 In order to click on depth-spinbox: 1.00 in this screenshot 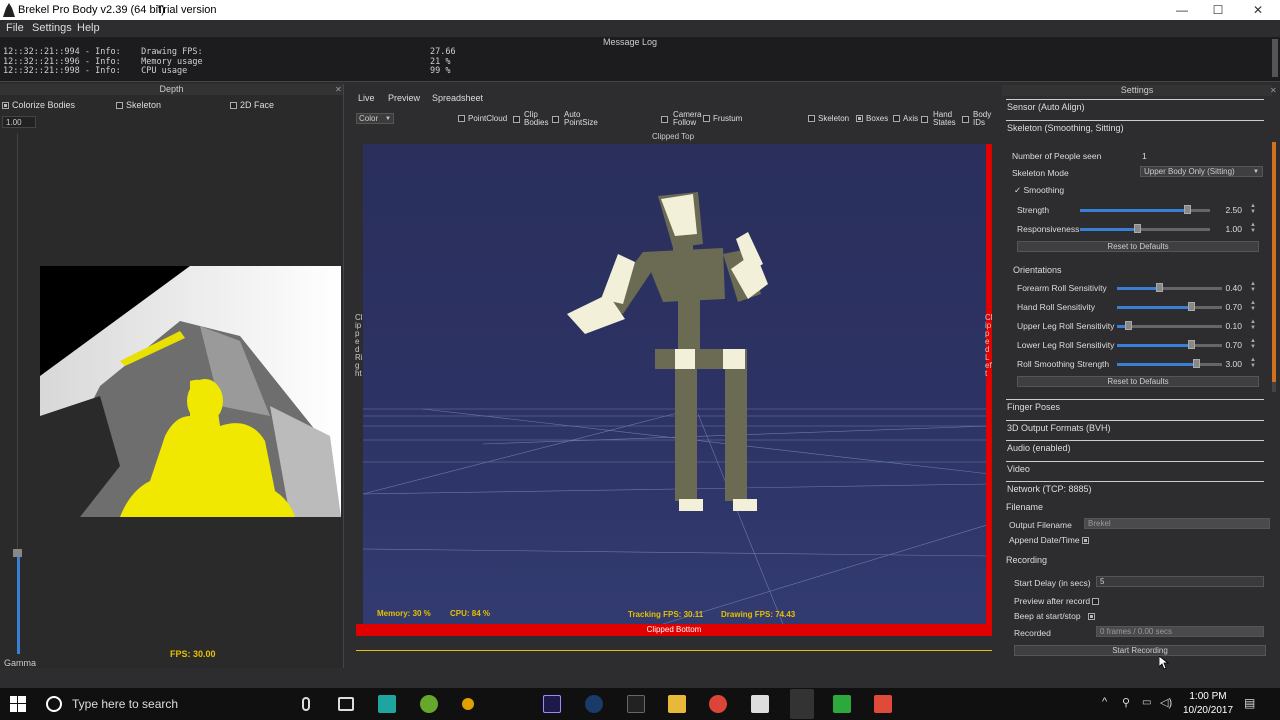, I will do `click(19, 122)`.